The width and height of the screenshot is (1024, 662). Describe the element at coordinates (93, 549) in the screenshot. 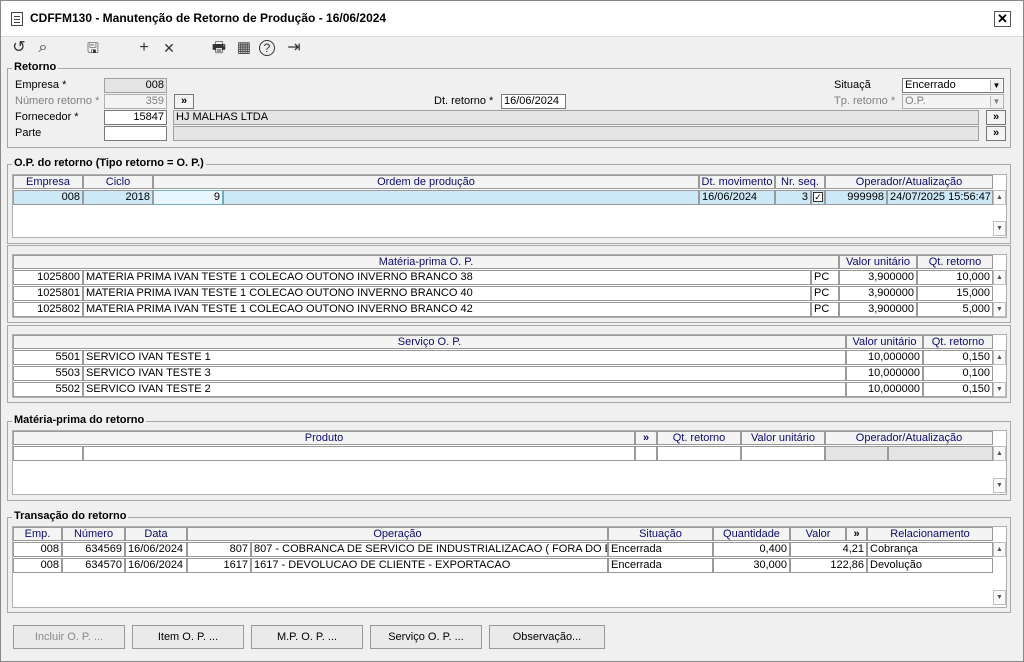

I see `trans-cell-numero: 634569` at that location.